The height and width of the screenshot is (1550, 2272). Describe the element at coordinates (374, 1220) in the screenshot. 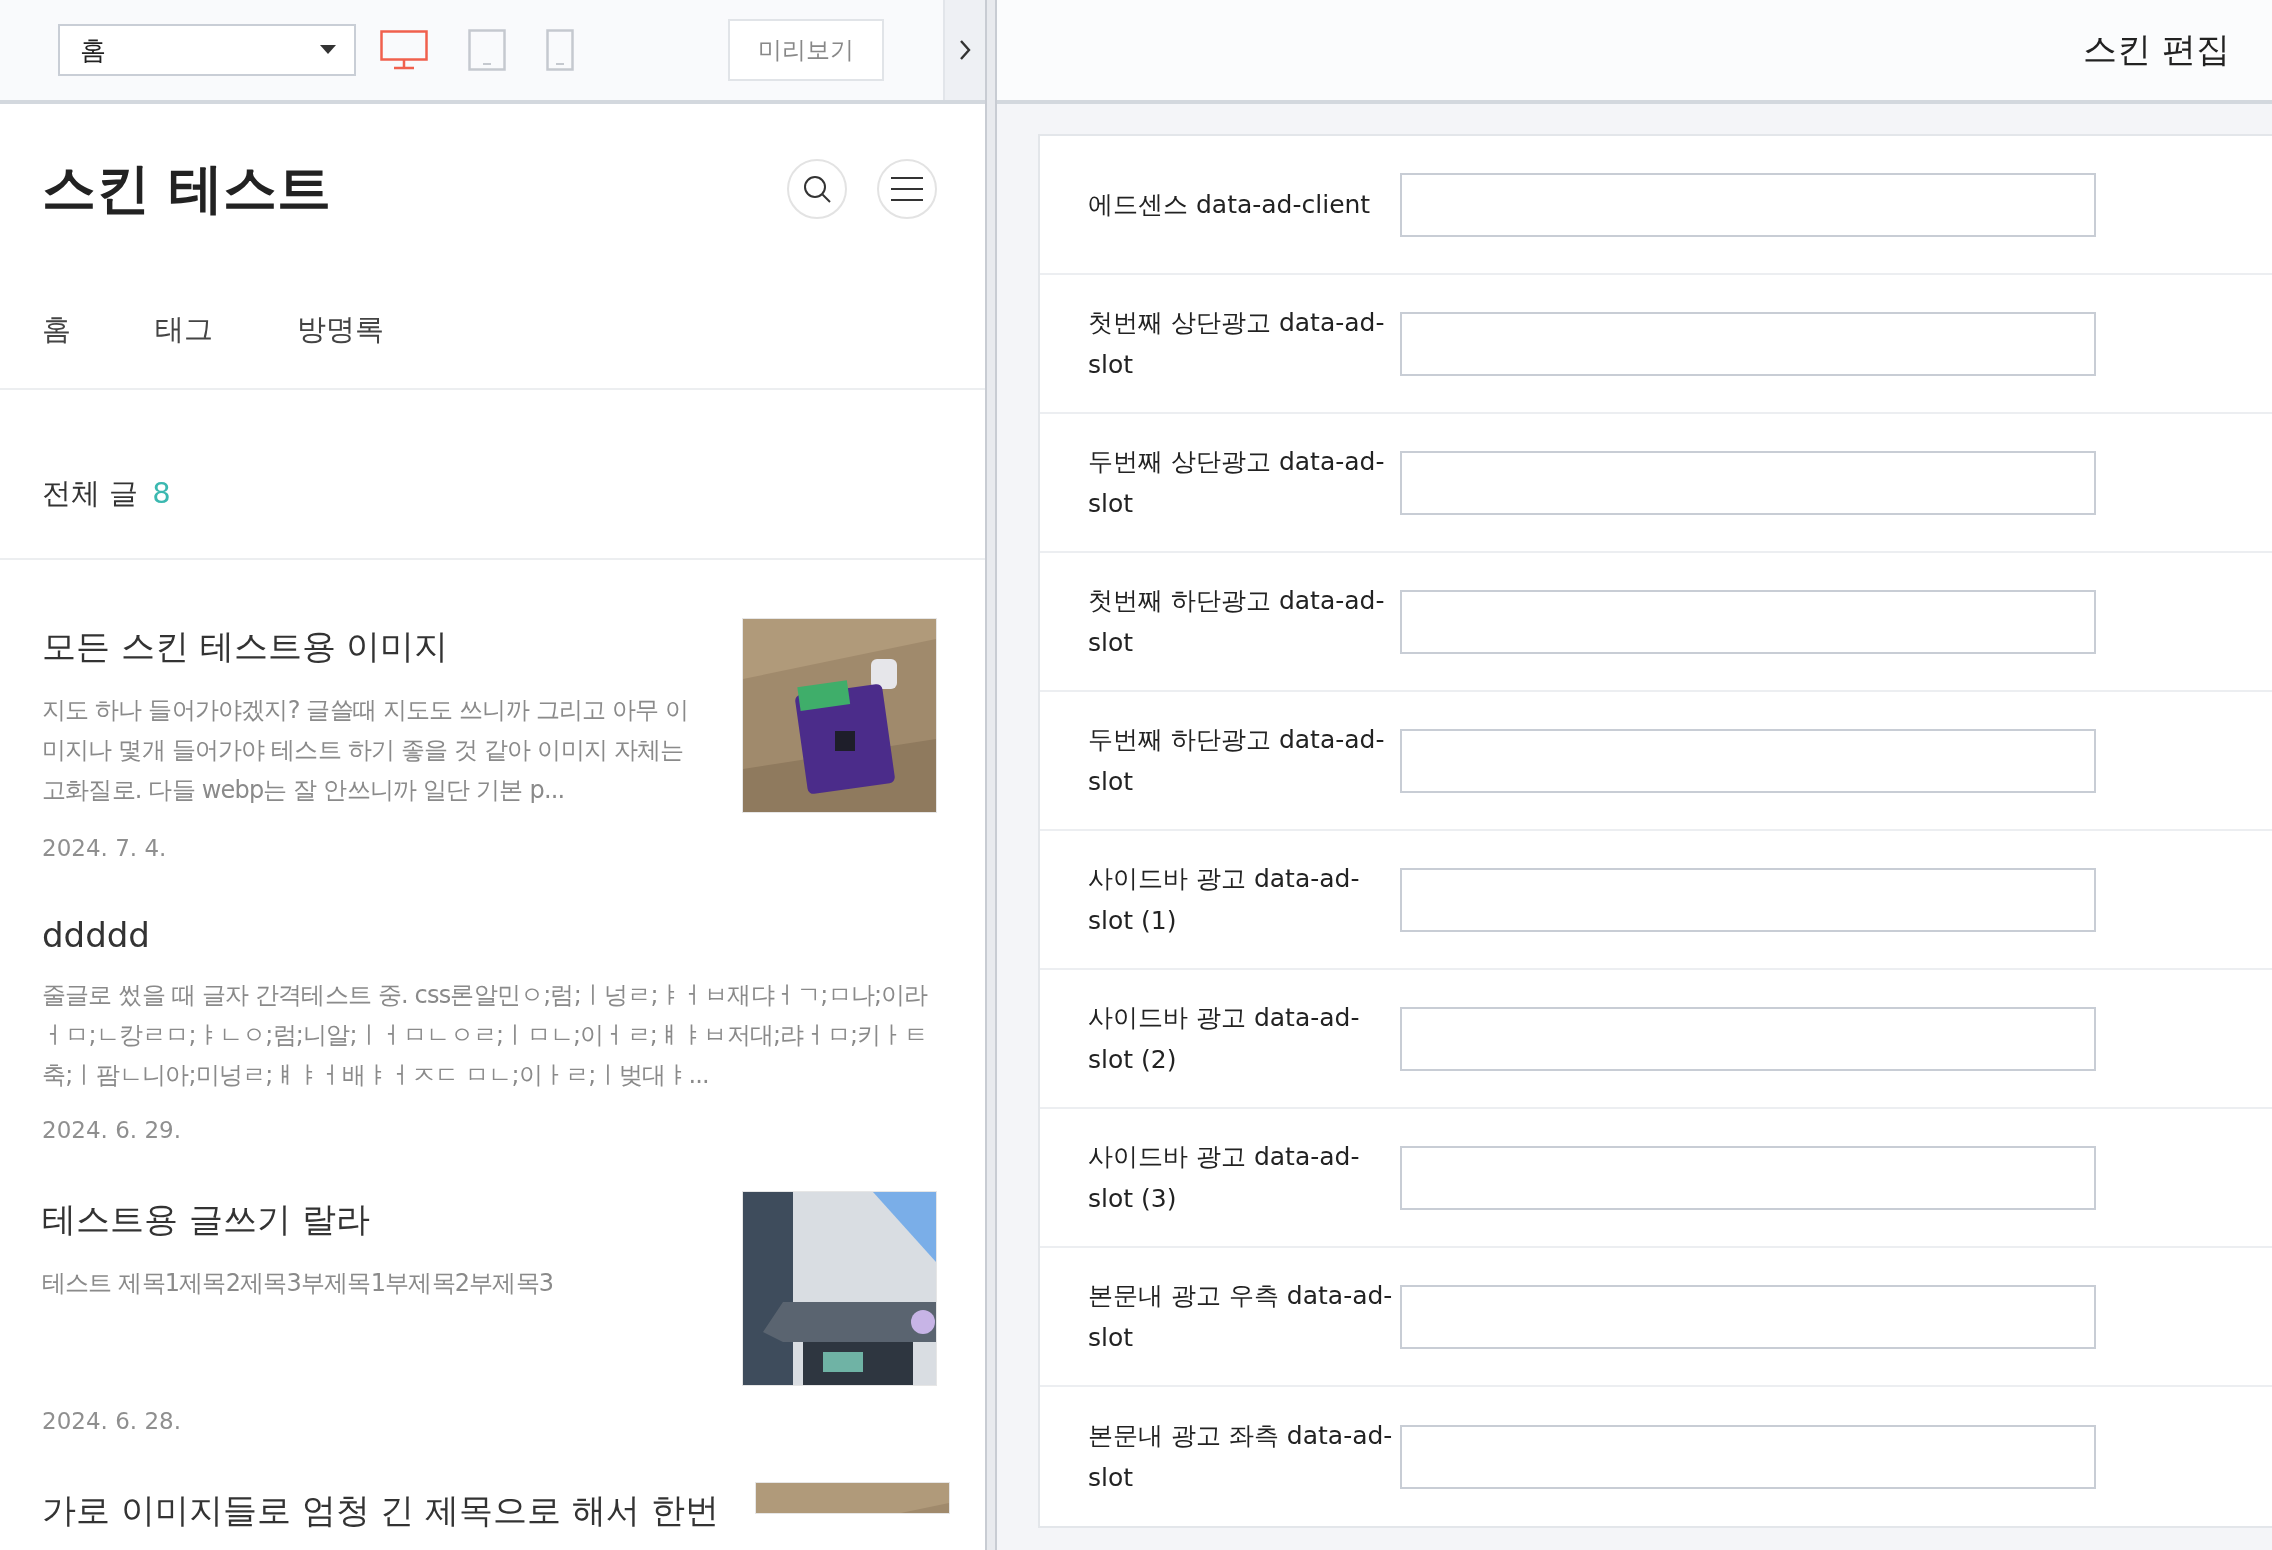

I see `post-title: 테스트용 글쓰기 랄라` at that location.